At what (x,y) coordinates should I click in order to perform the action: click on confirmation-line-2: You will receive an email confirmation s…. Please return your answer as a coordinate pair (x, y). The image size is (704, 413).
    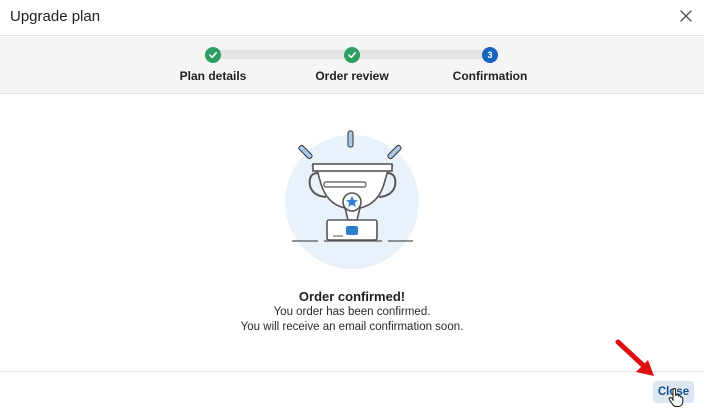
    Looking at the image, I should click on (352, 327).